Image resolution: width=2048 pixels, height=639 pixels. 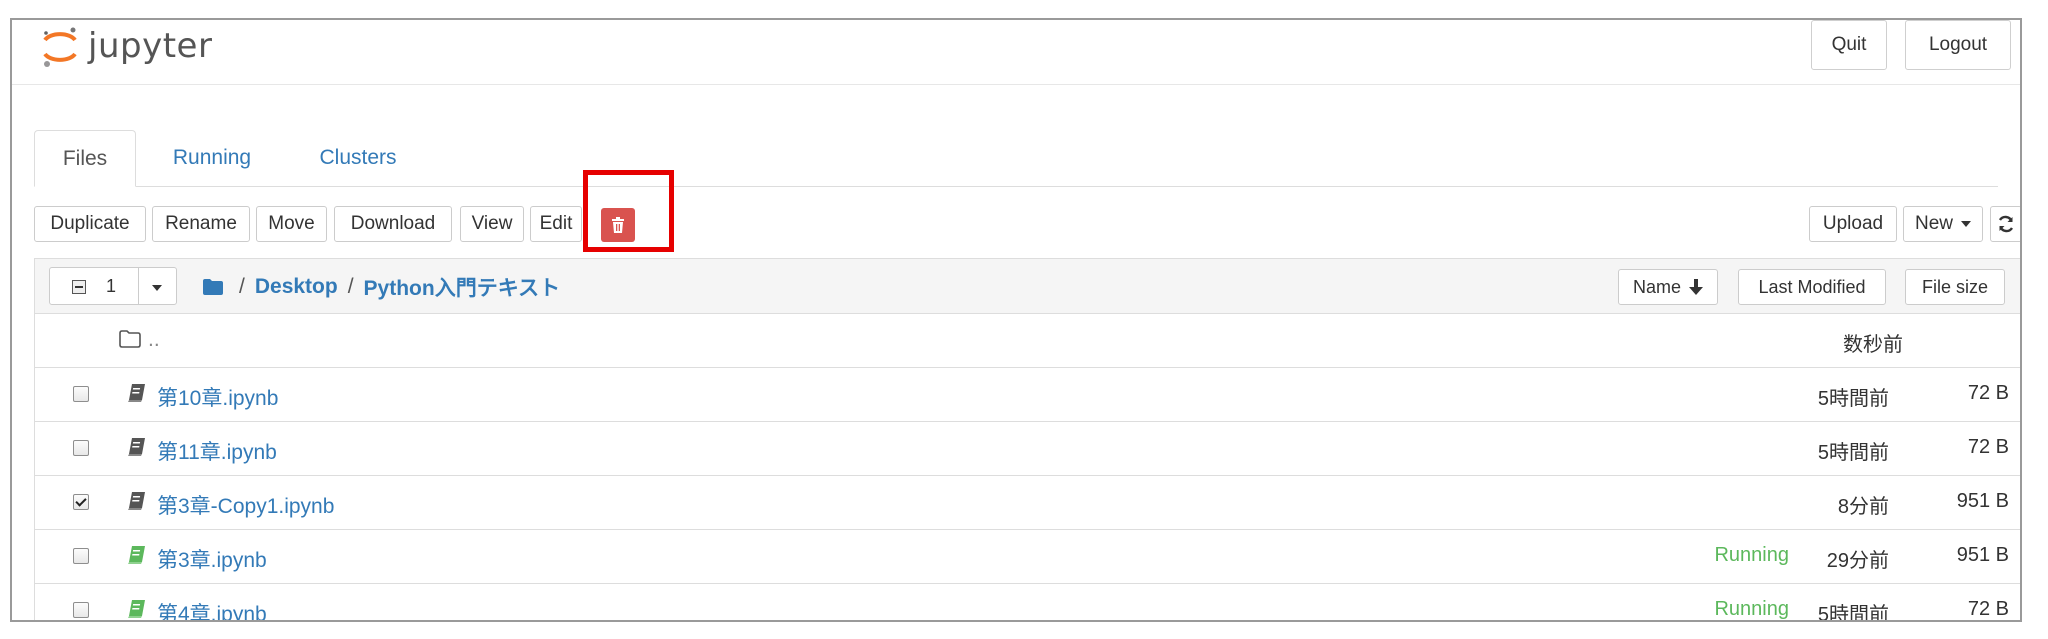 What do you see at coordinates (217, 397) in the screenshot?
I see `file-name: 第10章.ipynb` at bounding box center [217, 397].